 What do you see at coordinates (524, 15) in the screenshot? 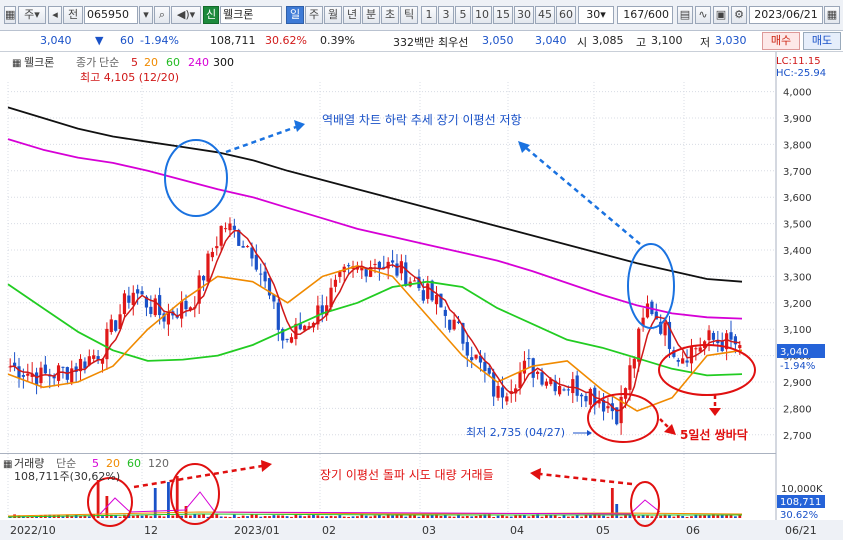
I see `minute-5: 30` at bounding box center [524, 15].